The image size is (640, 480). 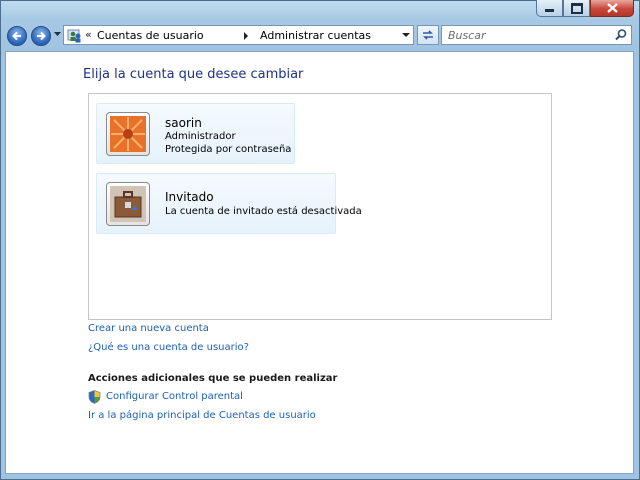 What do you see at coordinates (57, 34) in the screenshot?
I see `recent-pages-dropdown-icon` at bounding box center [57, 34].